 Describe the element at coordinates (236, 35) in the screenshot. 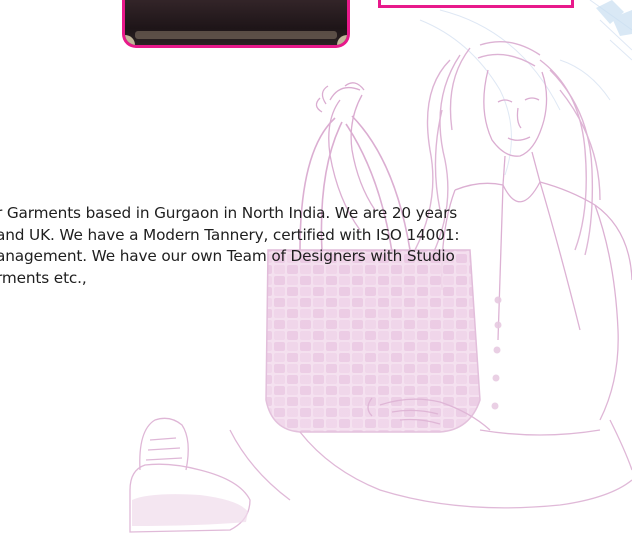

I see `bag-highlight` at that location.